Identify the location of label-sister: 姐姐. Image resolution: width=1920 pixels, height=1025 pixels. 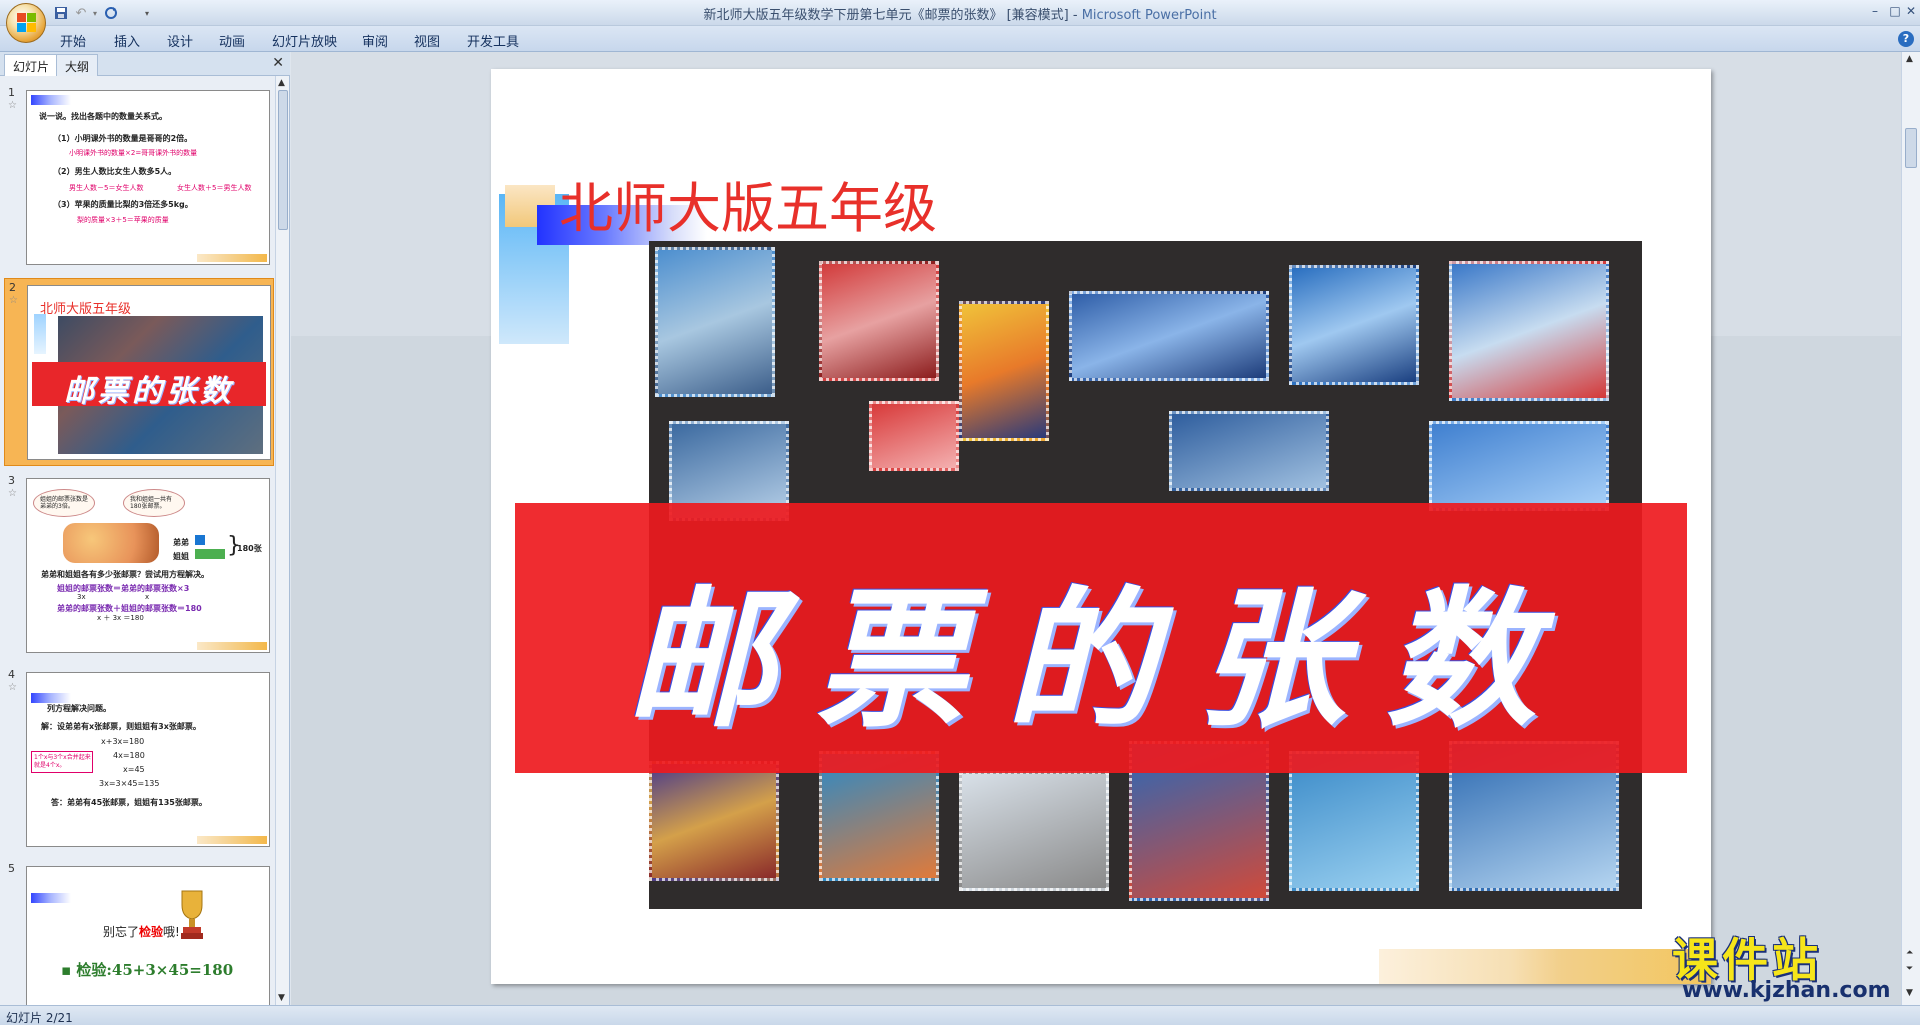
(181, 556).